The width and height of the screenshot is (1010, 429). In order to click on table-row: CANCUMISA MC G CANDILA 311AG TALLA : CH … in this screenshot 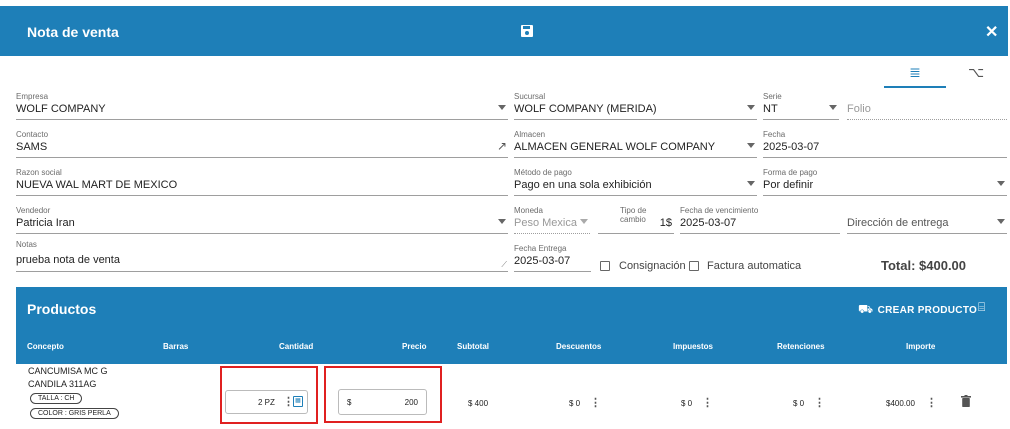, I will do `click(511, 396)`.